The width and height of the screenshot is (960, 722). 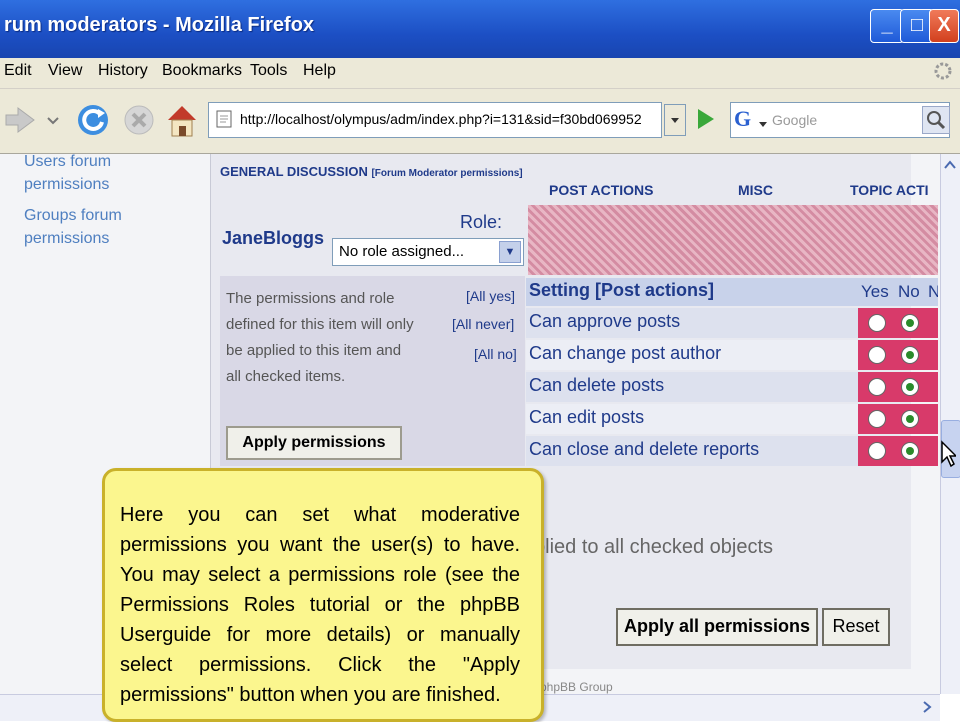 What do you see at coordinates (936, 120) in the screenshot?
I see `search-icon` at bounding box center [936, 120].